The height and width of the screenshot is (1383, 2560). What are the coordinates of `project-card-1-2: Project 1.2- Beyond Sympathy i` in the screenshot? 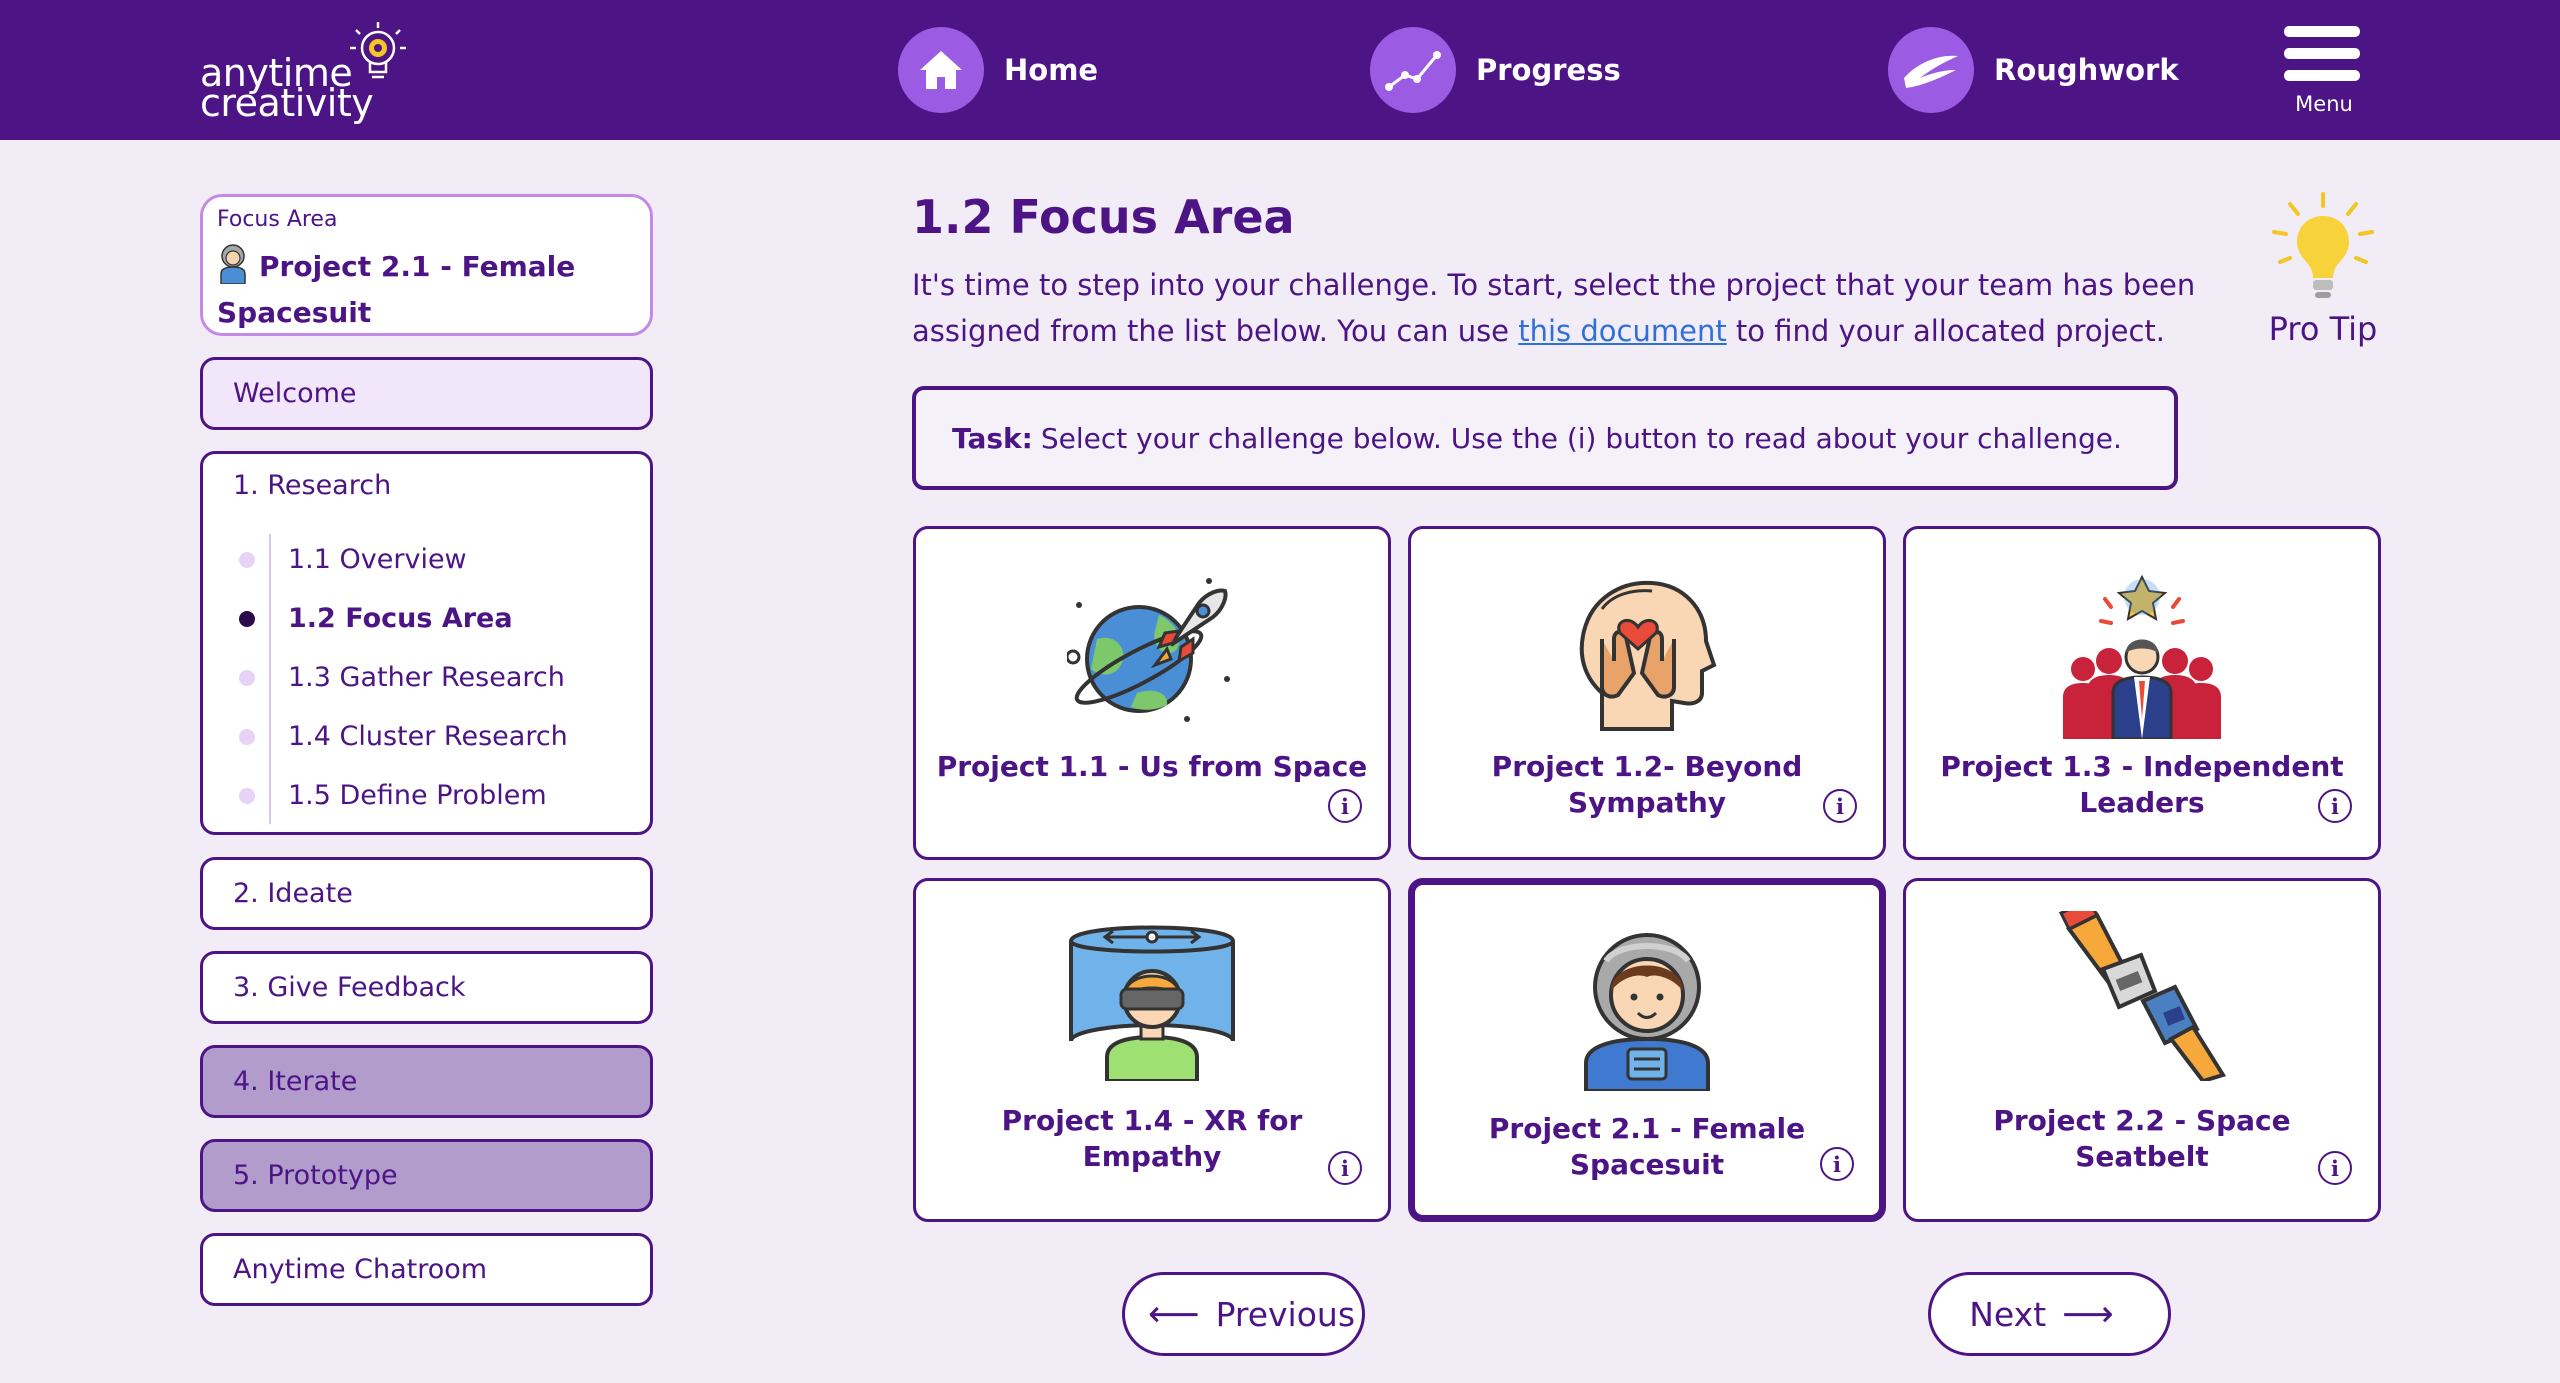 It's located at (1647, 693).